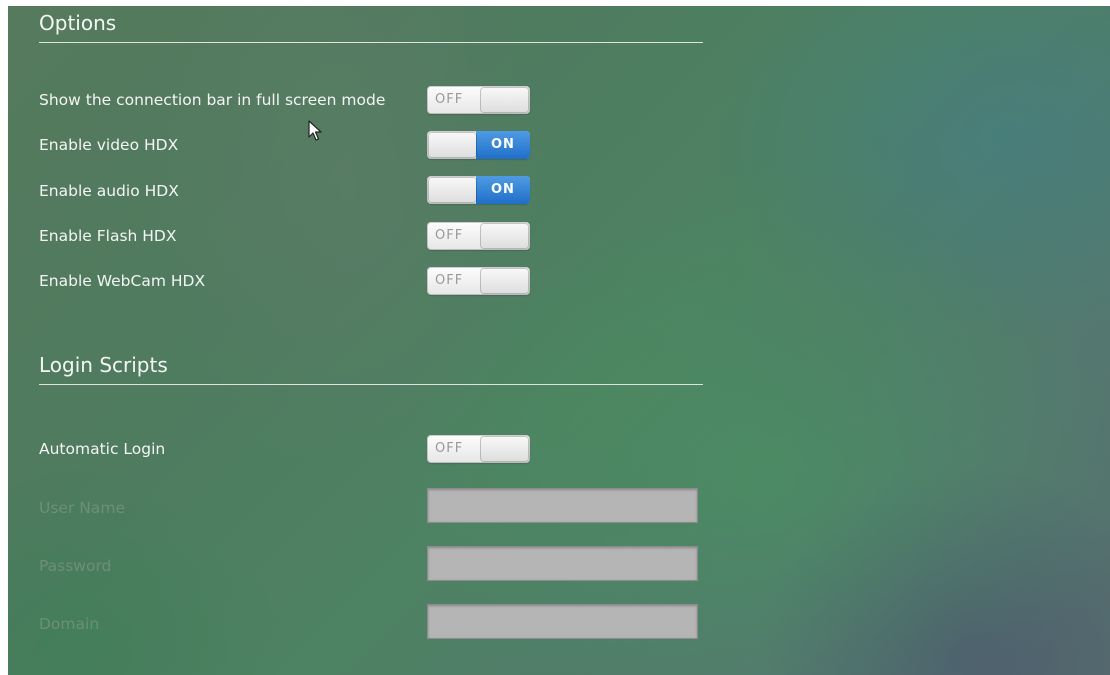  What do you see at coordinates (562, 505) in the screenshot?
I see `user-name-field` at bounding box center [562, 505].